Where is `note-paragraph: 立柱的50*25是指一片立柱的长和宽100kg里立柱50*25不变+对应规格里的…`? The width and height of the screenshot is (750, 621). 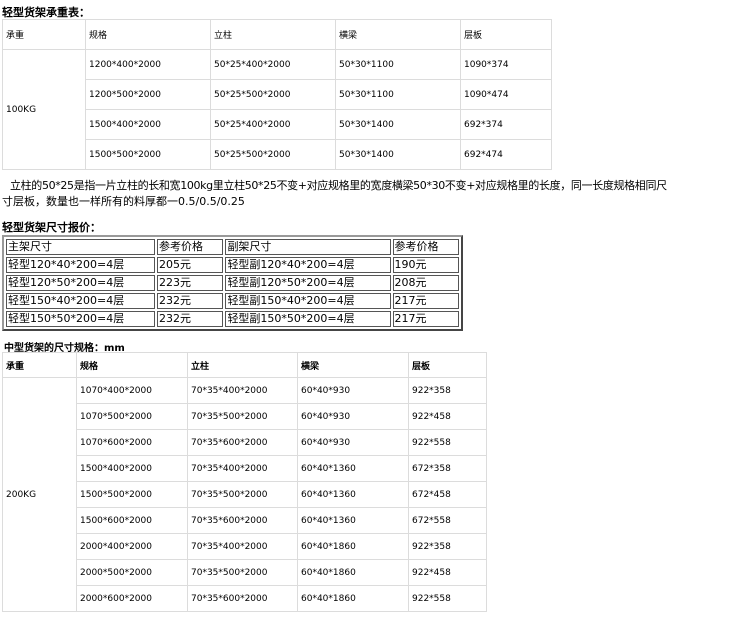
note-paragraph: 立柱的50*25是指一片立柱的长和宽100kg里立柱50*25不变+对应规格里的… is located at coordinates (375, 194).